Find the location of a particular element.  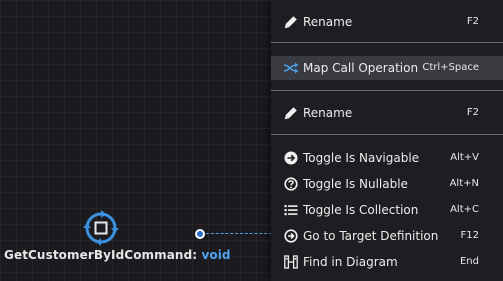

command-icon is located at coordinates (101, 228).